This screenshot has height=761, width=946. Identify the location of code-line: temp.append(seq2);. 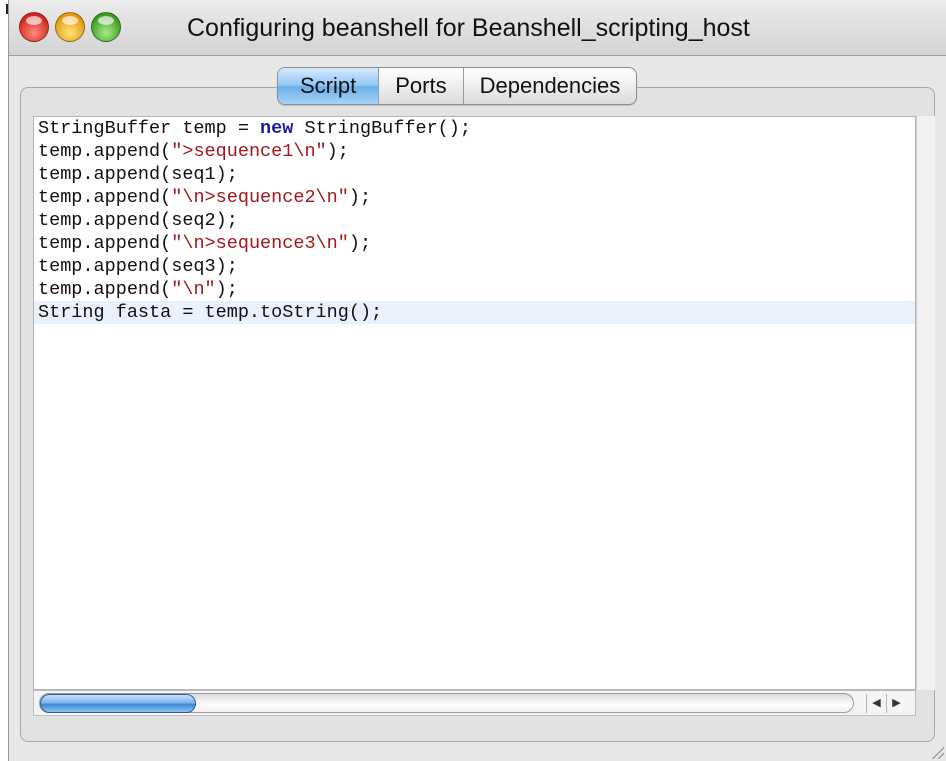
(474, 220).